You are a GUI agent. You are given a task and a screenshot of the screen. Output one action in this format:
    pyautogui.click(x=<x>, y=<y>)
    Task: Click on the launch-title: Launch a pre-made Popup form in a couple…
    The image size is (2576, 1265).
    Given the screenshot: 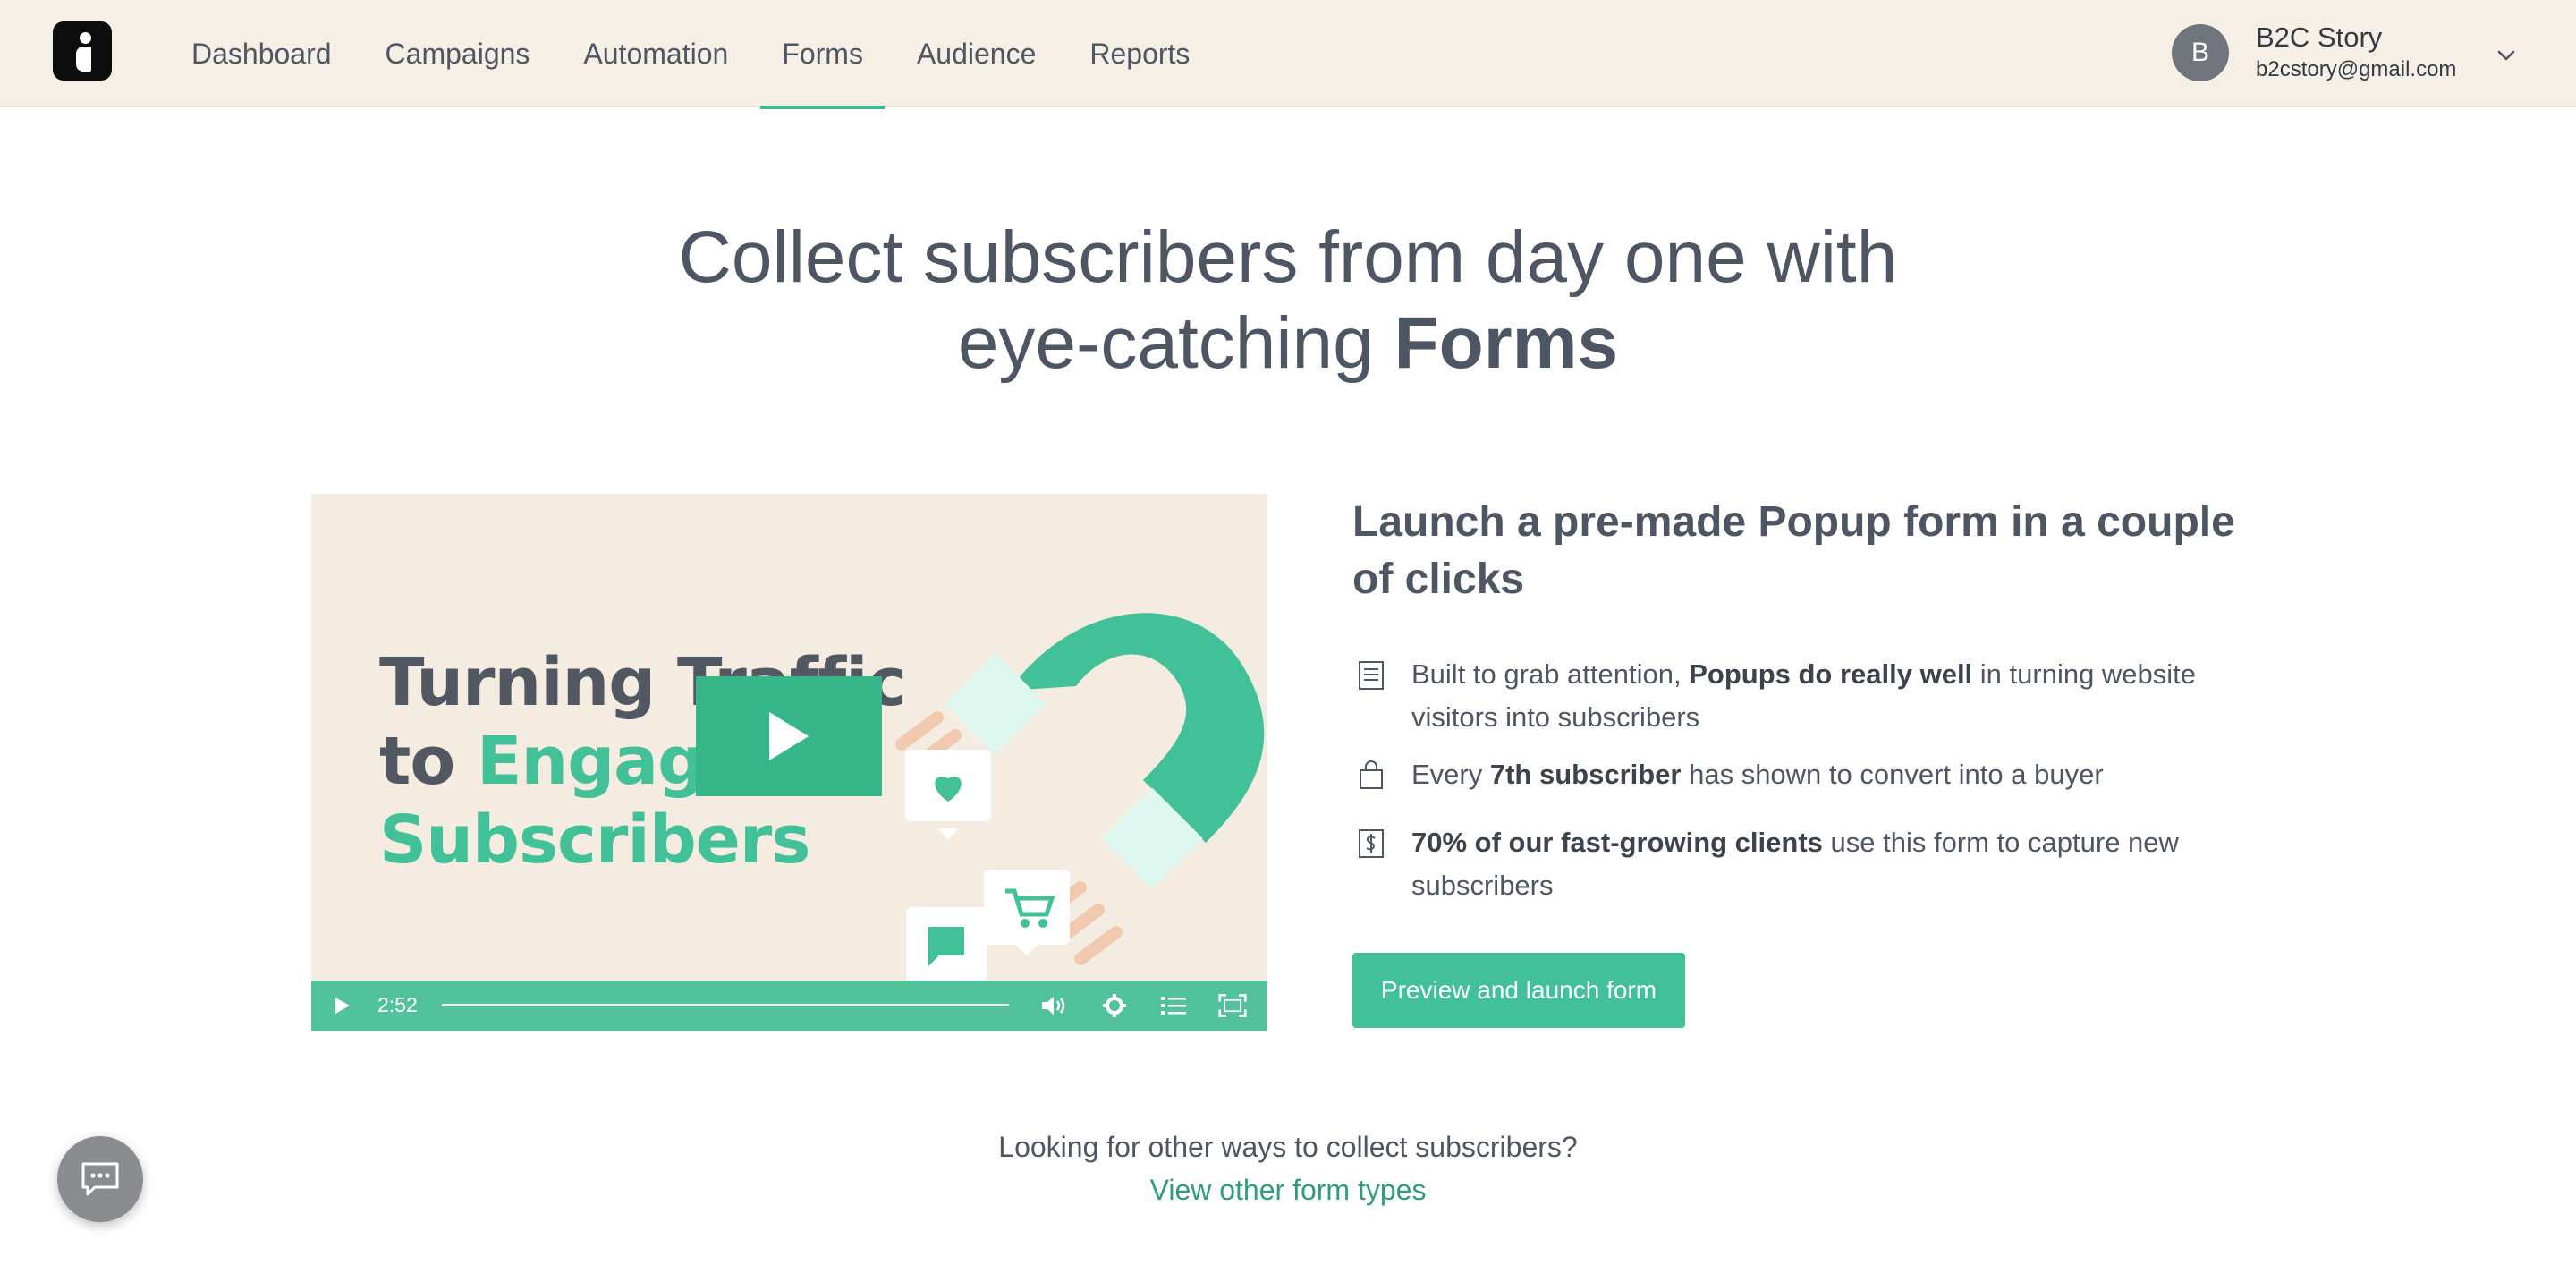 What is the action you would take?
    pyautogui.click(x=1793, y=550)
    